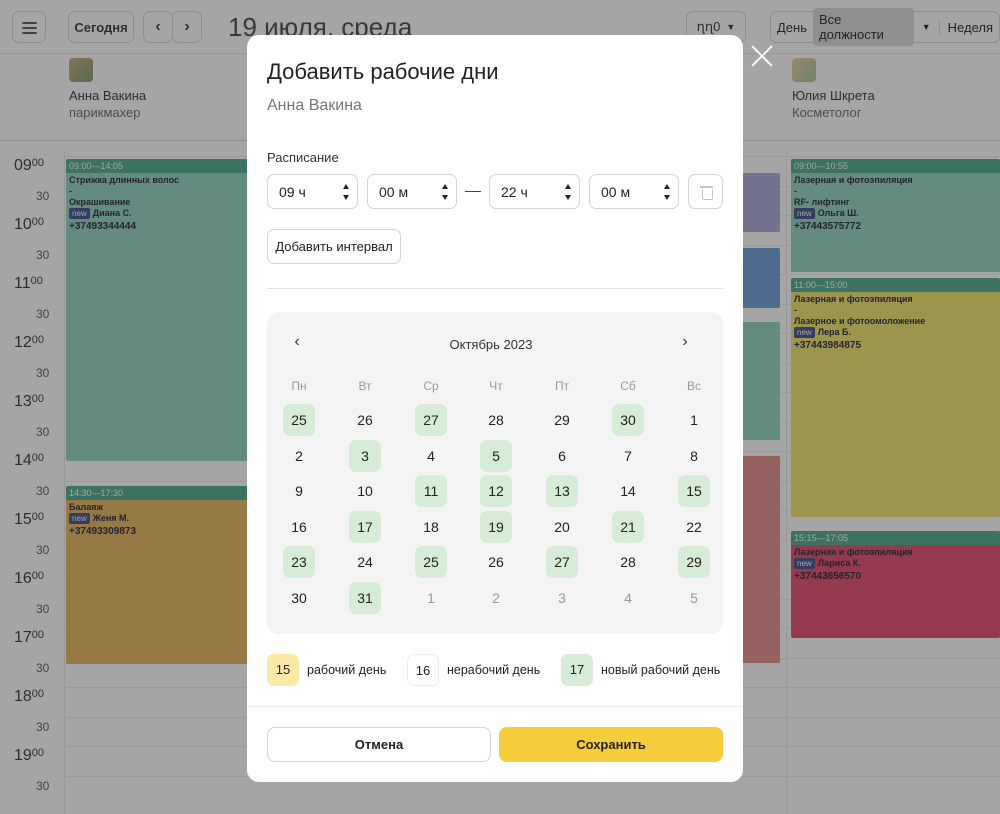 This screenshot has width=1000, height=814. I want to click on calendar-day-new-working: 29, so click(694, 562).